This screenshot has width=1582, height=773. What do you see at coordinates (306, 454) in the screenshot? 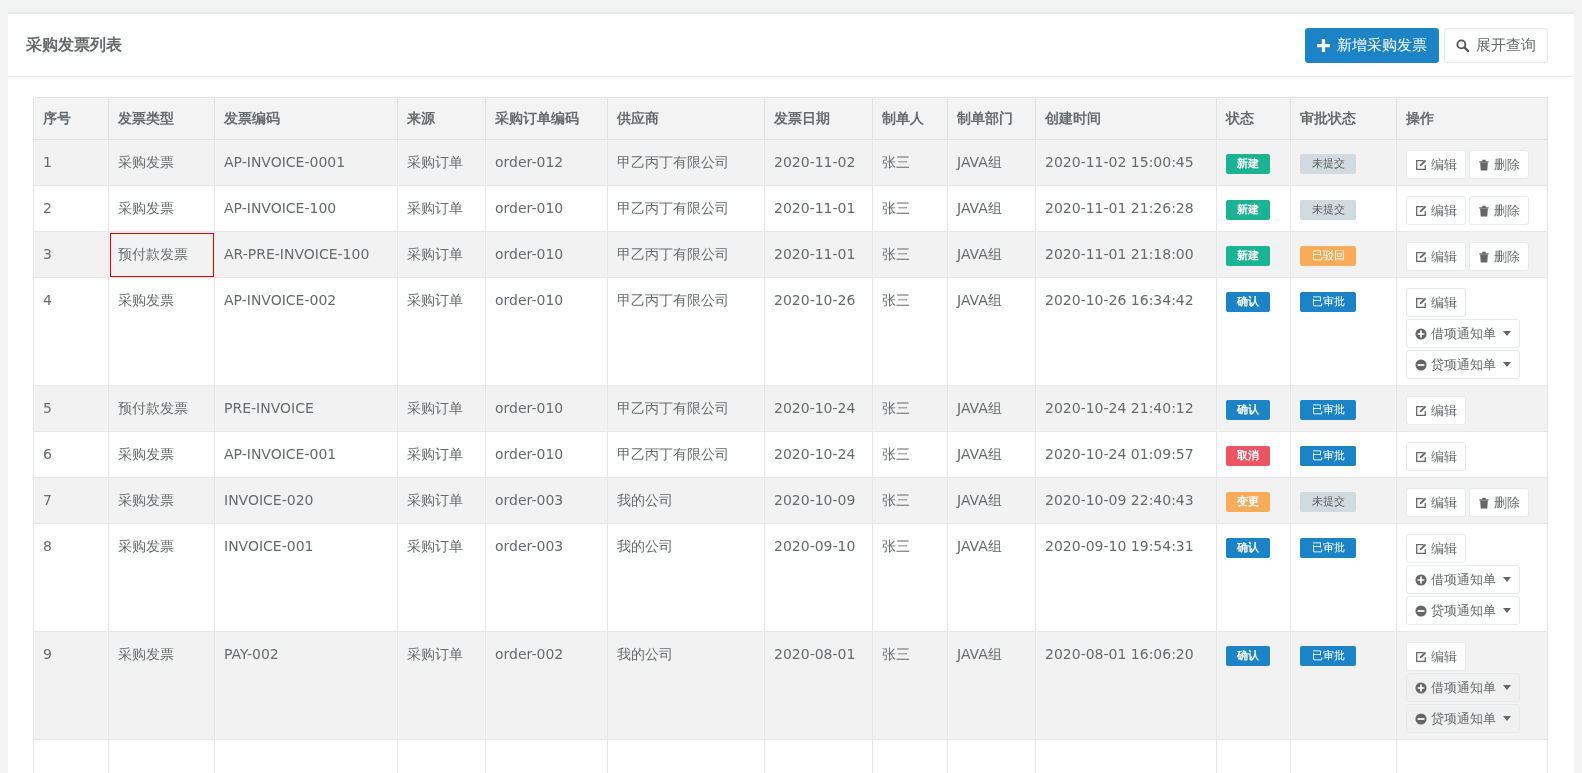
I see `table-cell: AP-INVOICE-001` at bounding box center [306, 454].